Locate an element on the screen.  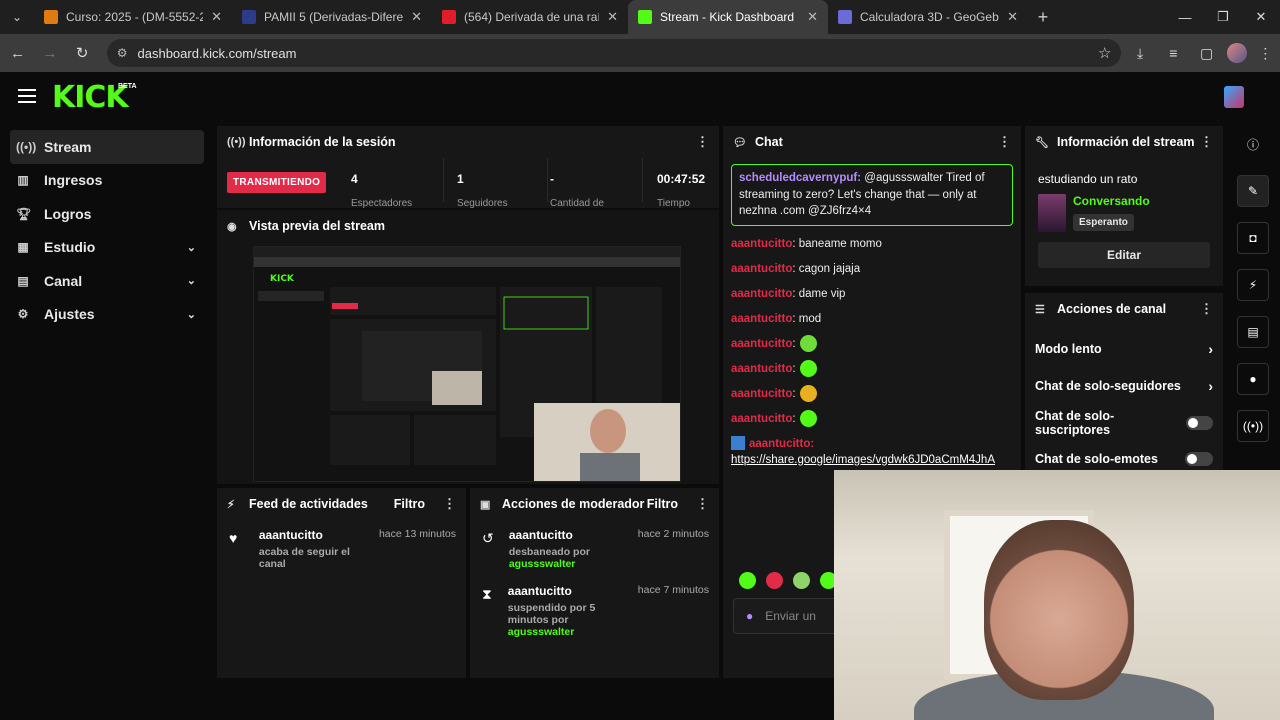
microphone-icon: ● is located at coordinates (749, 616).